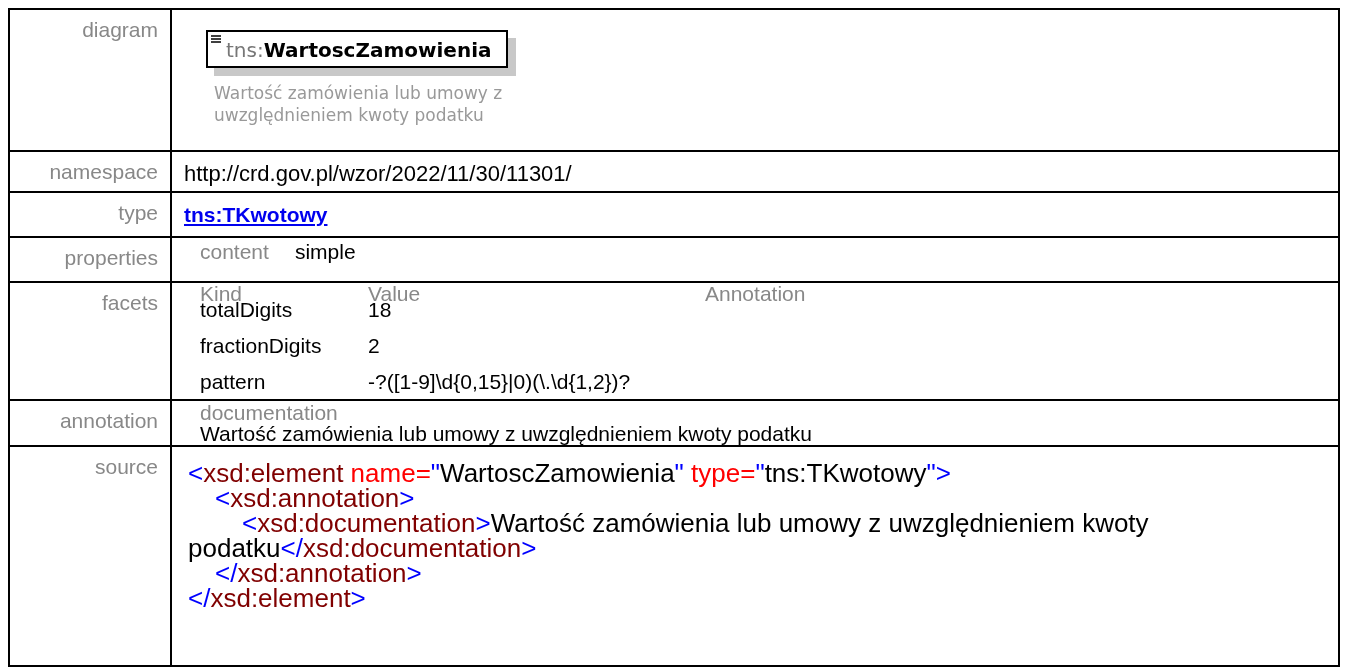  Describe the element at coordinates (359, 93) in the screenshot. I see `element-description: Wartość zamówienia lub umowy z` at that location.